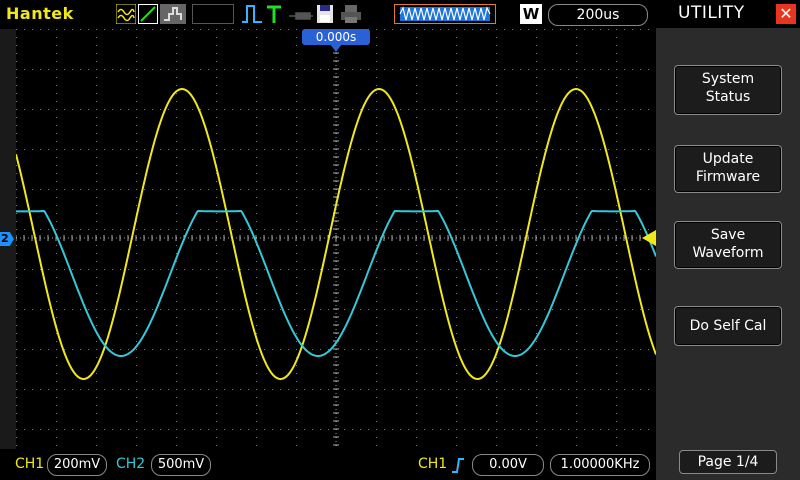 This screenshot has width=800, height=480. I want to click on menu-title: UTILITY, so click(711, 13).